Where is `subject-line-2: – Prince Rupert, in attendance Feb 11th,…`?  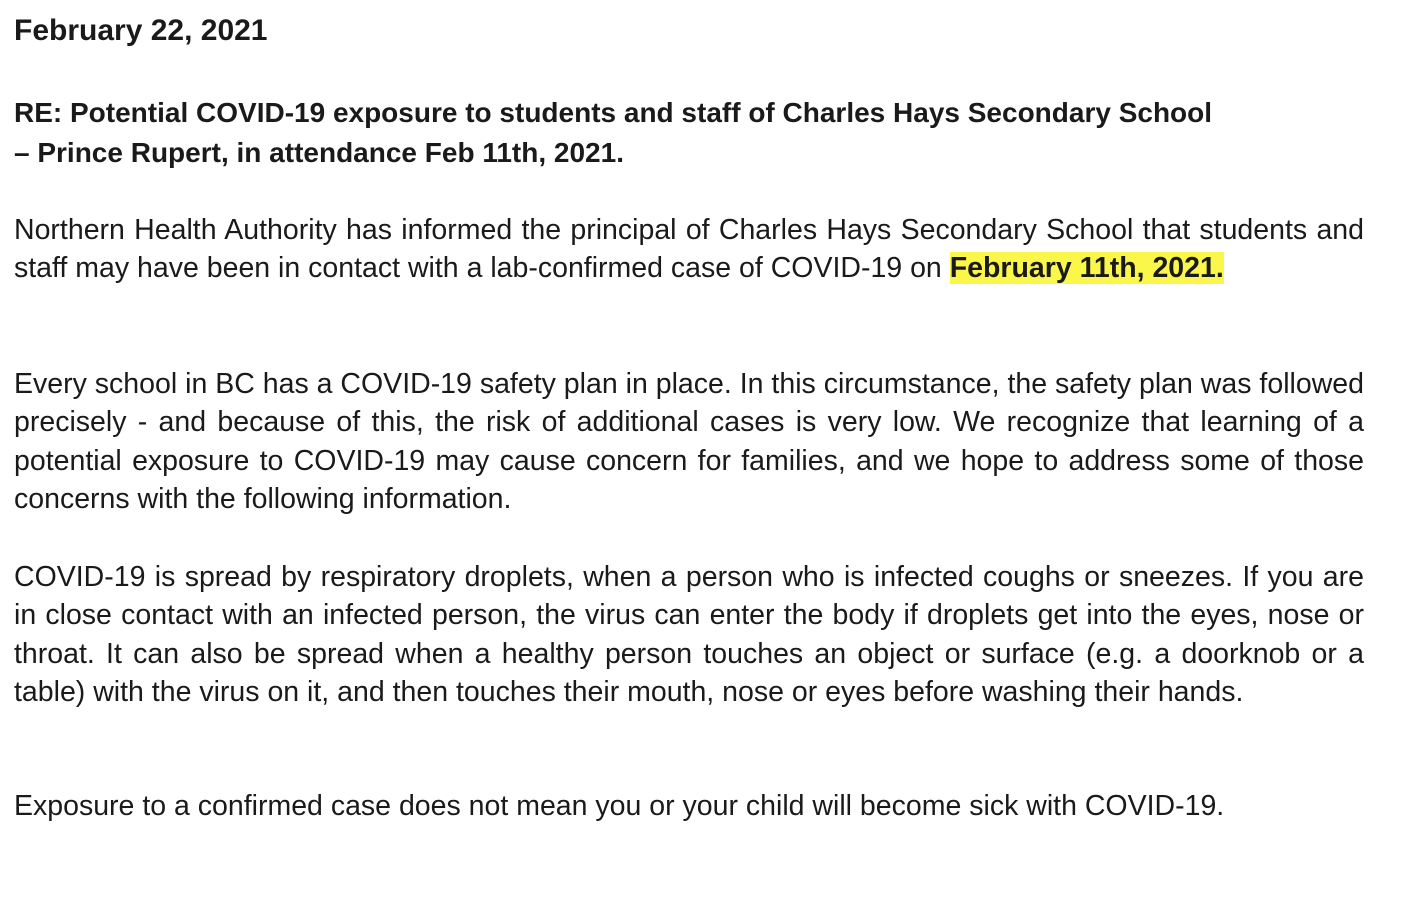 subject-line-2: – Prince Rupert, in attendance Feb 11th,… is located at coordinates (319, 152).